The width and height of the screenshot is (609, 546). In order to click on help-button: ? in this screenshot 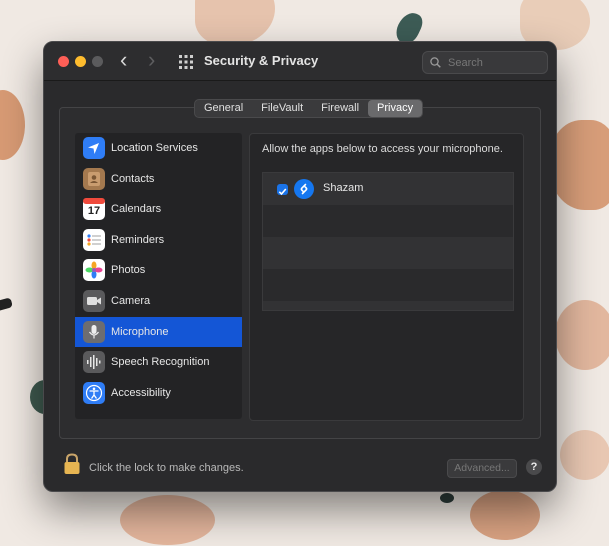, I will do `click(534, 467)`.